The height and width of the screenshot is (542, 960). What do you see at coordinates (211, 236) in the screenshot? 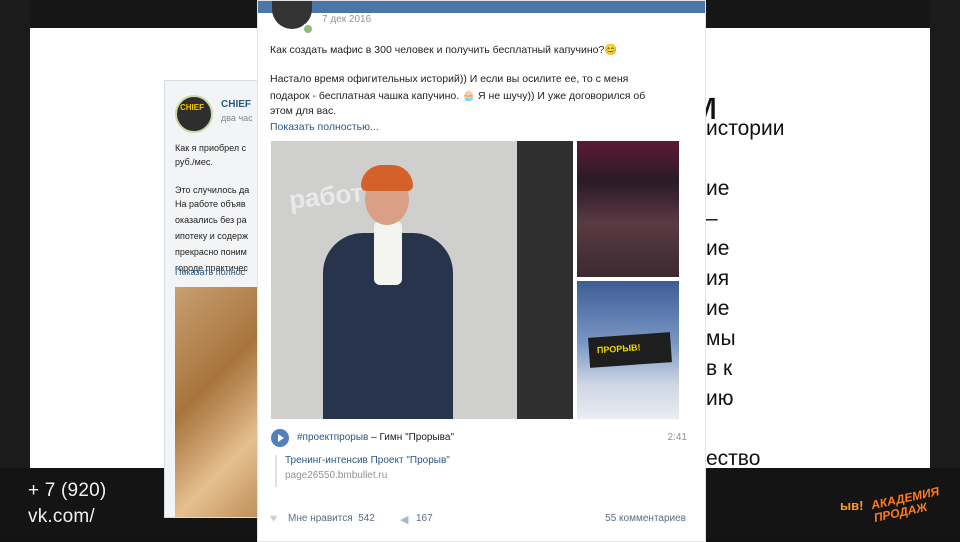
I see `post-text-line: ипотеку и содерж` at bounding box center [211, 236].